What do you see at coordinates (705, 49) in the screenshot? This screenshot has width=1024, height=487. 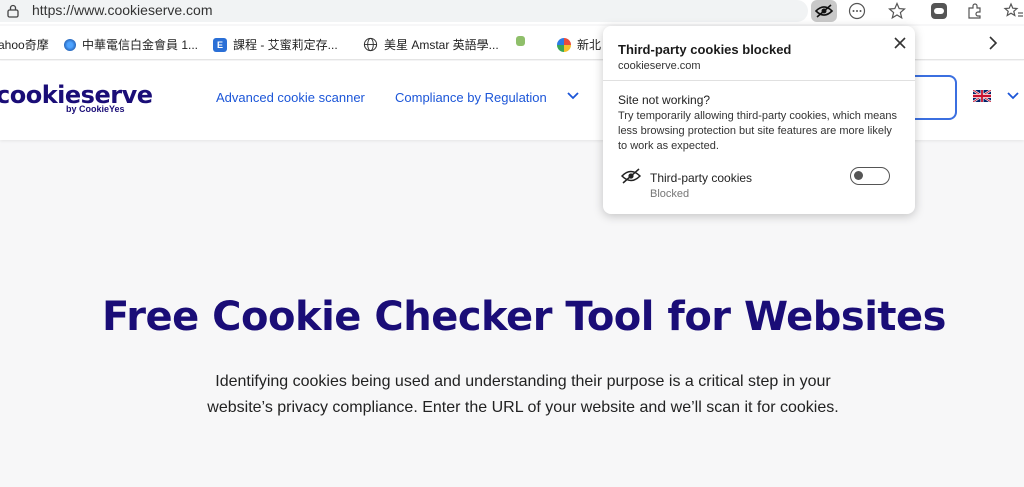 I see `popup-title: Third-party cookies blocked` at bounding box center [705, 49].